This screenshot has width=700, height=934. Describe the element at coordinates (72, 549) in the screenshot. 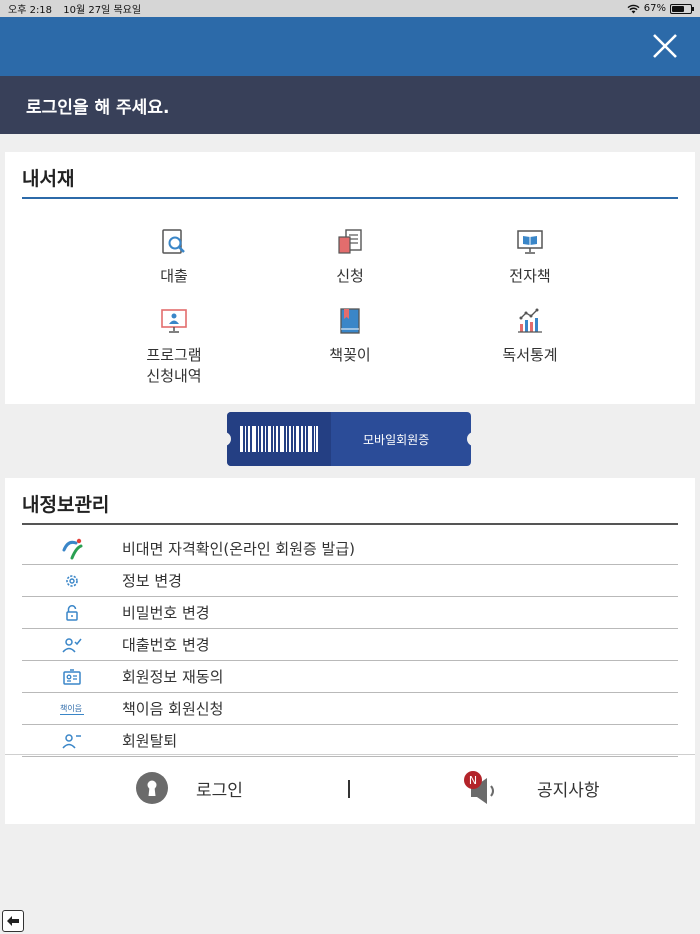

I see `verification-logo-icon` at that location.